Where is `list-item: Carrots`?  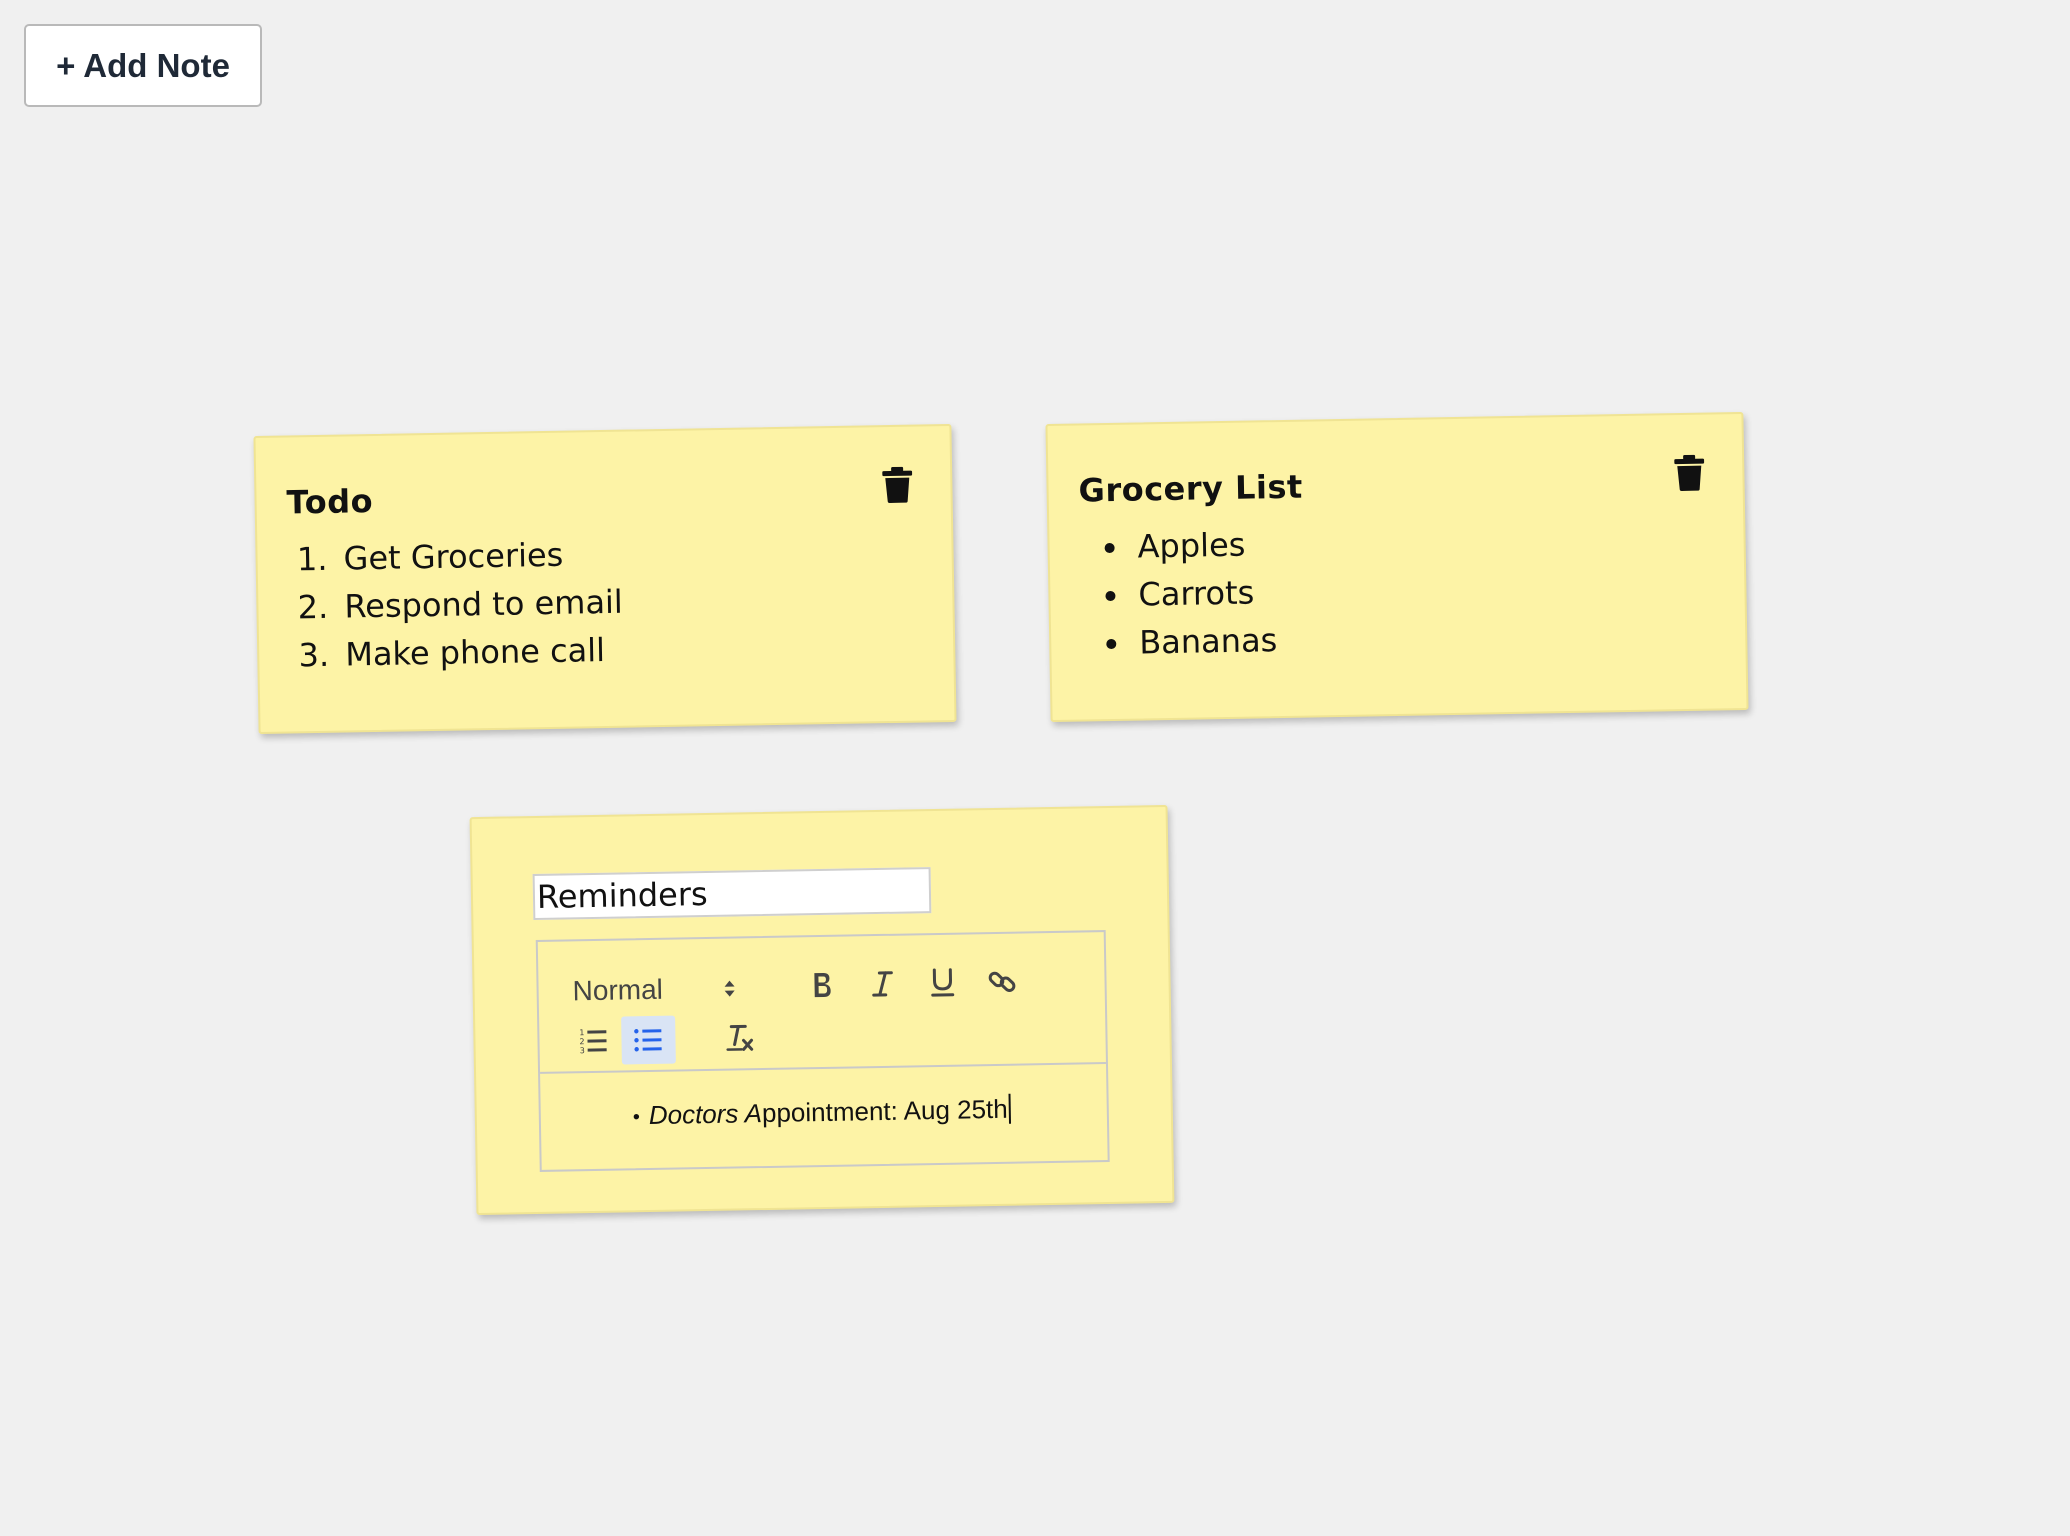 list-item: Carrots is located at coordinates (1204, 593).